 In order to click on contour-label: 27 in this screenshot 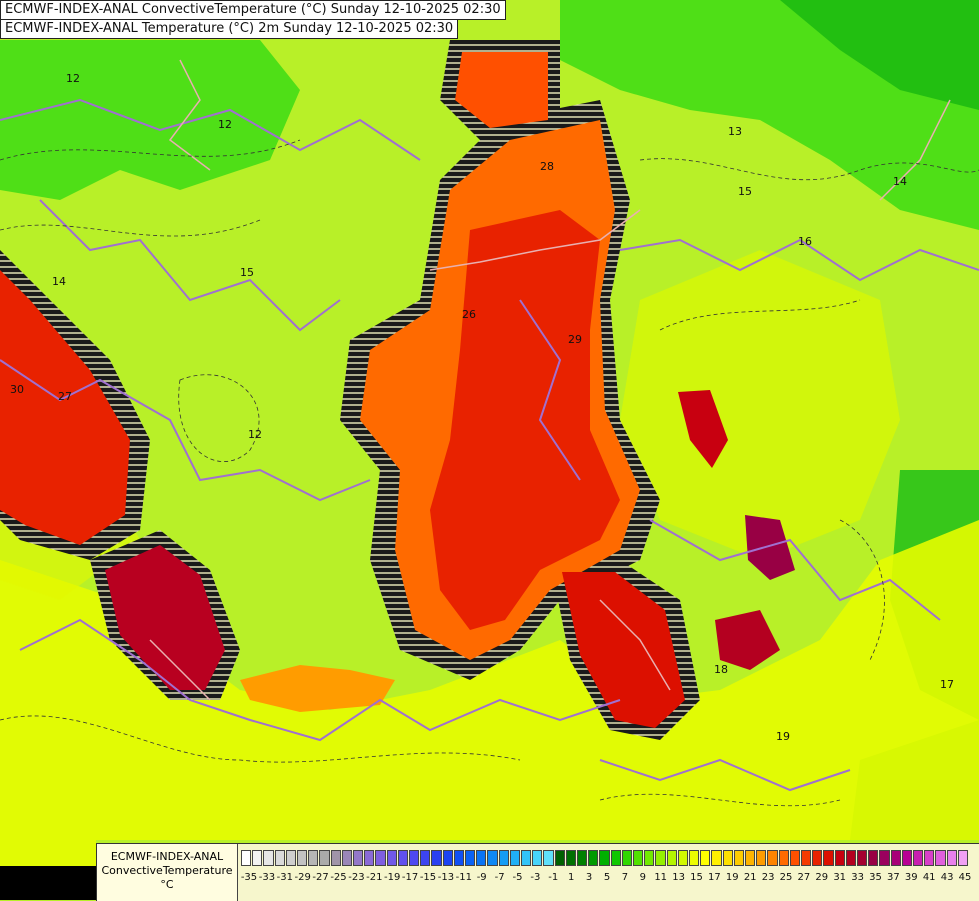, I will do `click(65, 396)`.